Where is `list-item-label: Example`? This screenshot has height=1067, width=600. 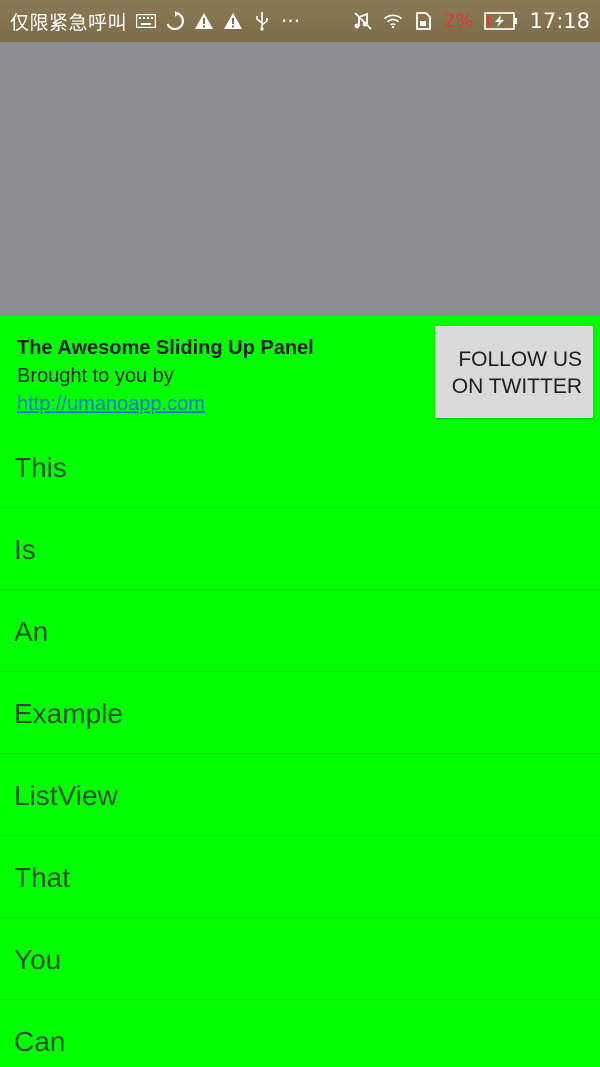
list-item-label: Example is located at coordinates (68, 713).